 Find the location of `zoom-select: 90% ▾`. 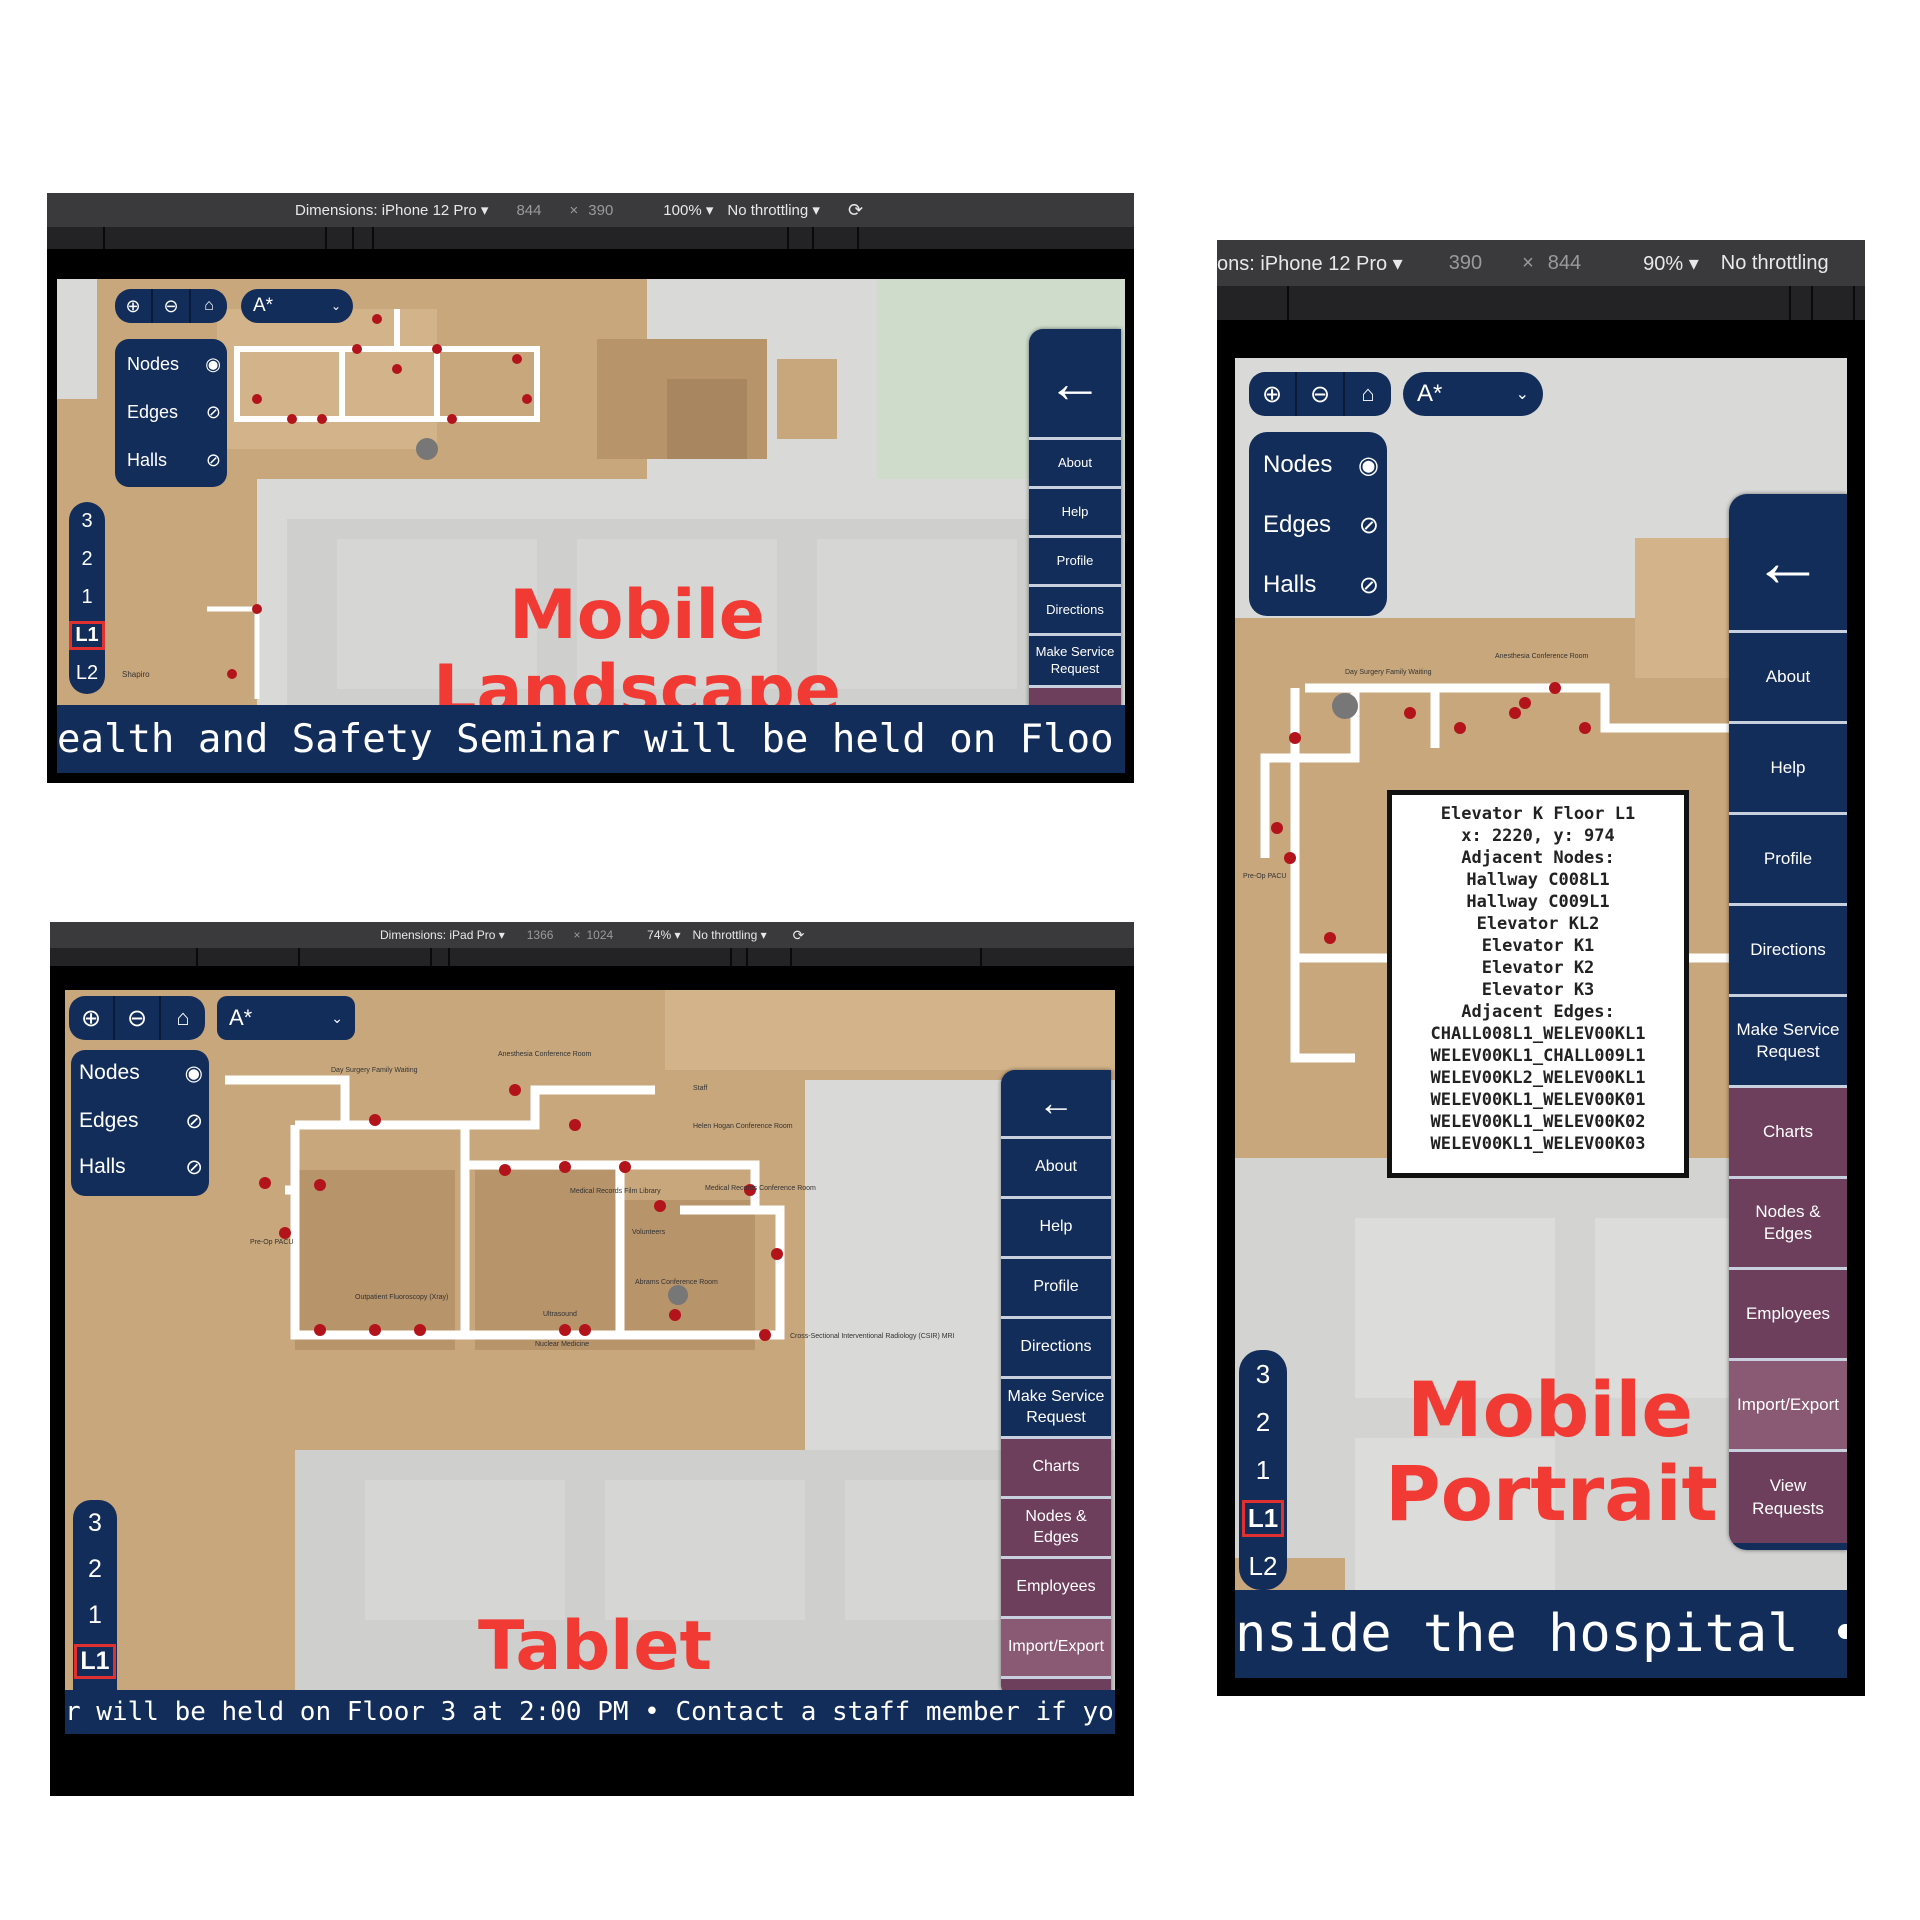

zoom-select: 90% ▾ is located at coordinates (1671, 263).